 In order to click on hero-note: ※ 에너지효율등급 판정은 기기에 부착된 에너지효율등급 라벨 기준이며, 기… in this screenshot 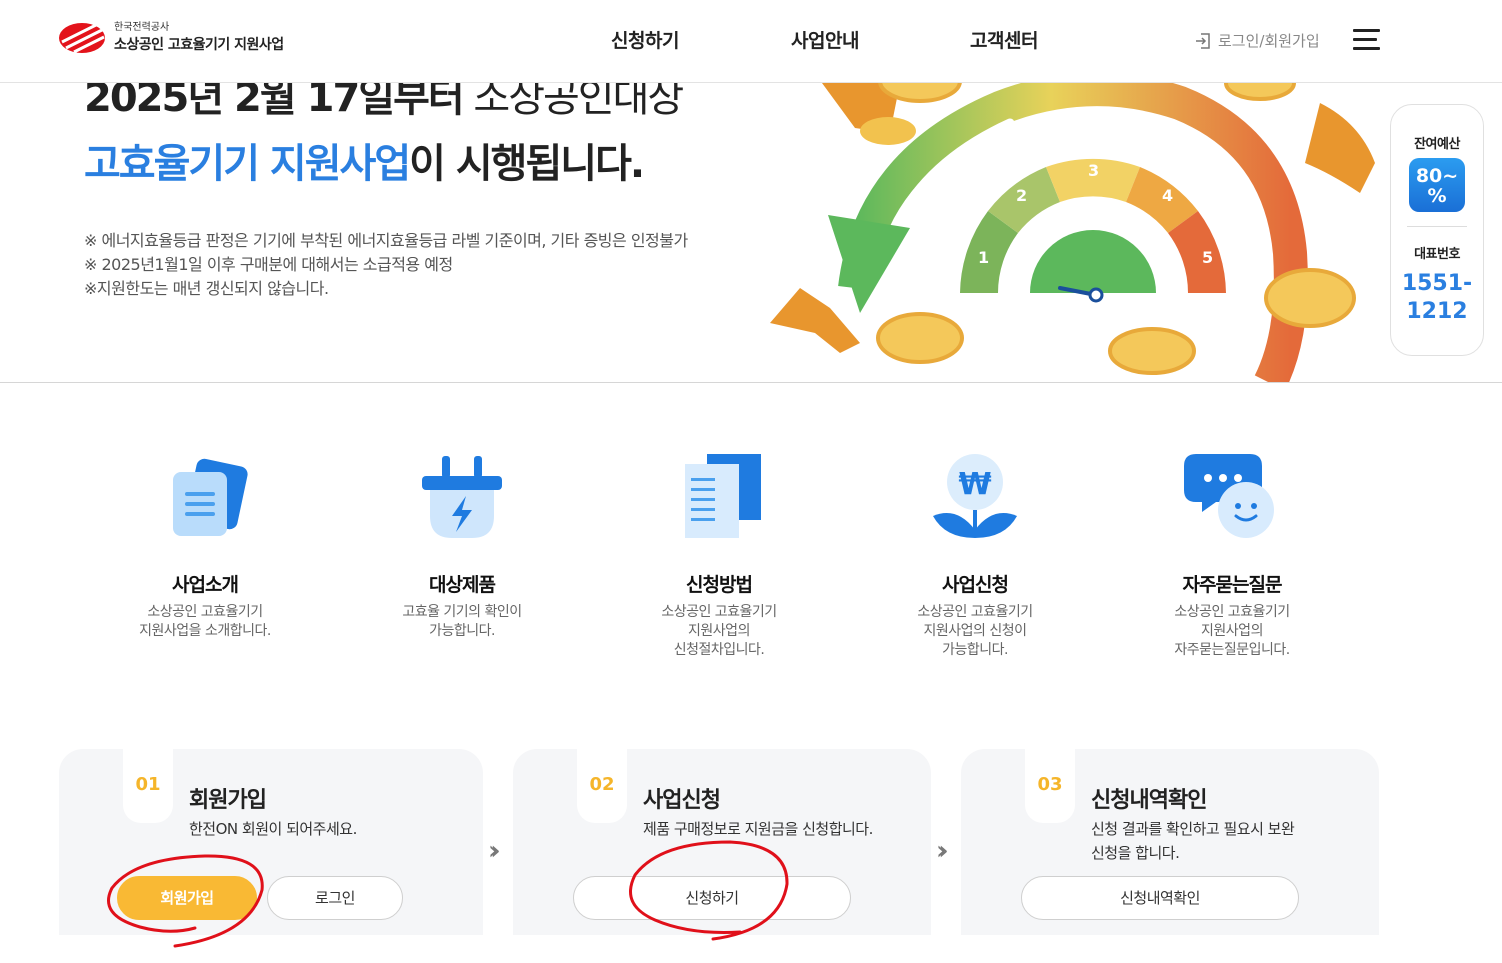, I will do `click(386, 240)`.